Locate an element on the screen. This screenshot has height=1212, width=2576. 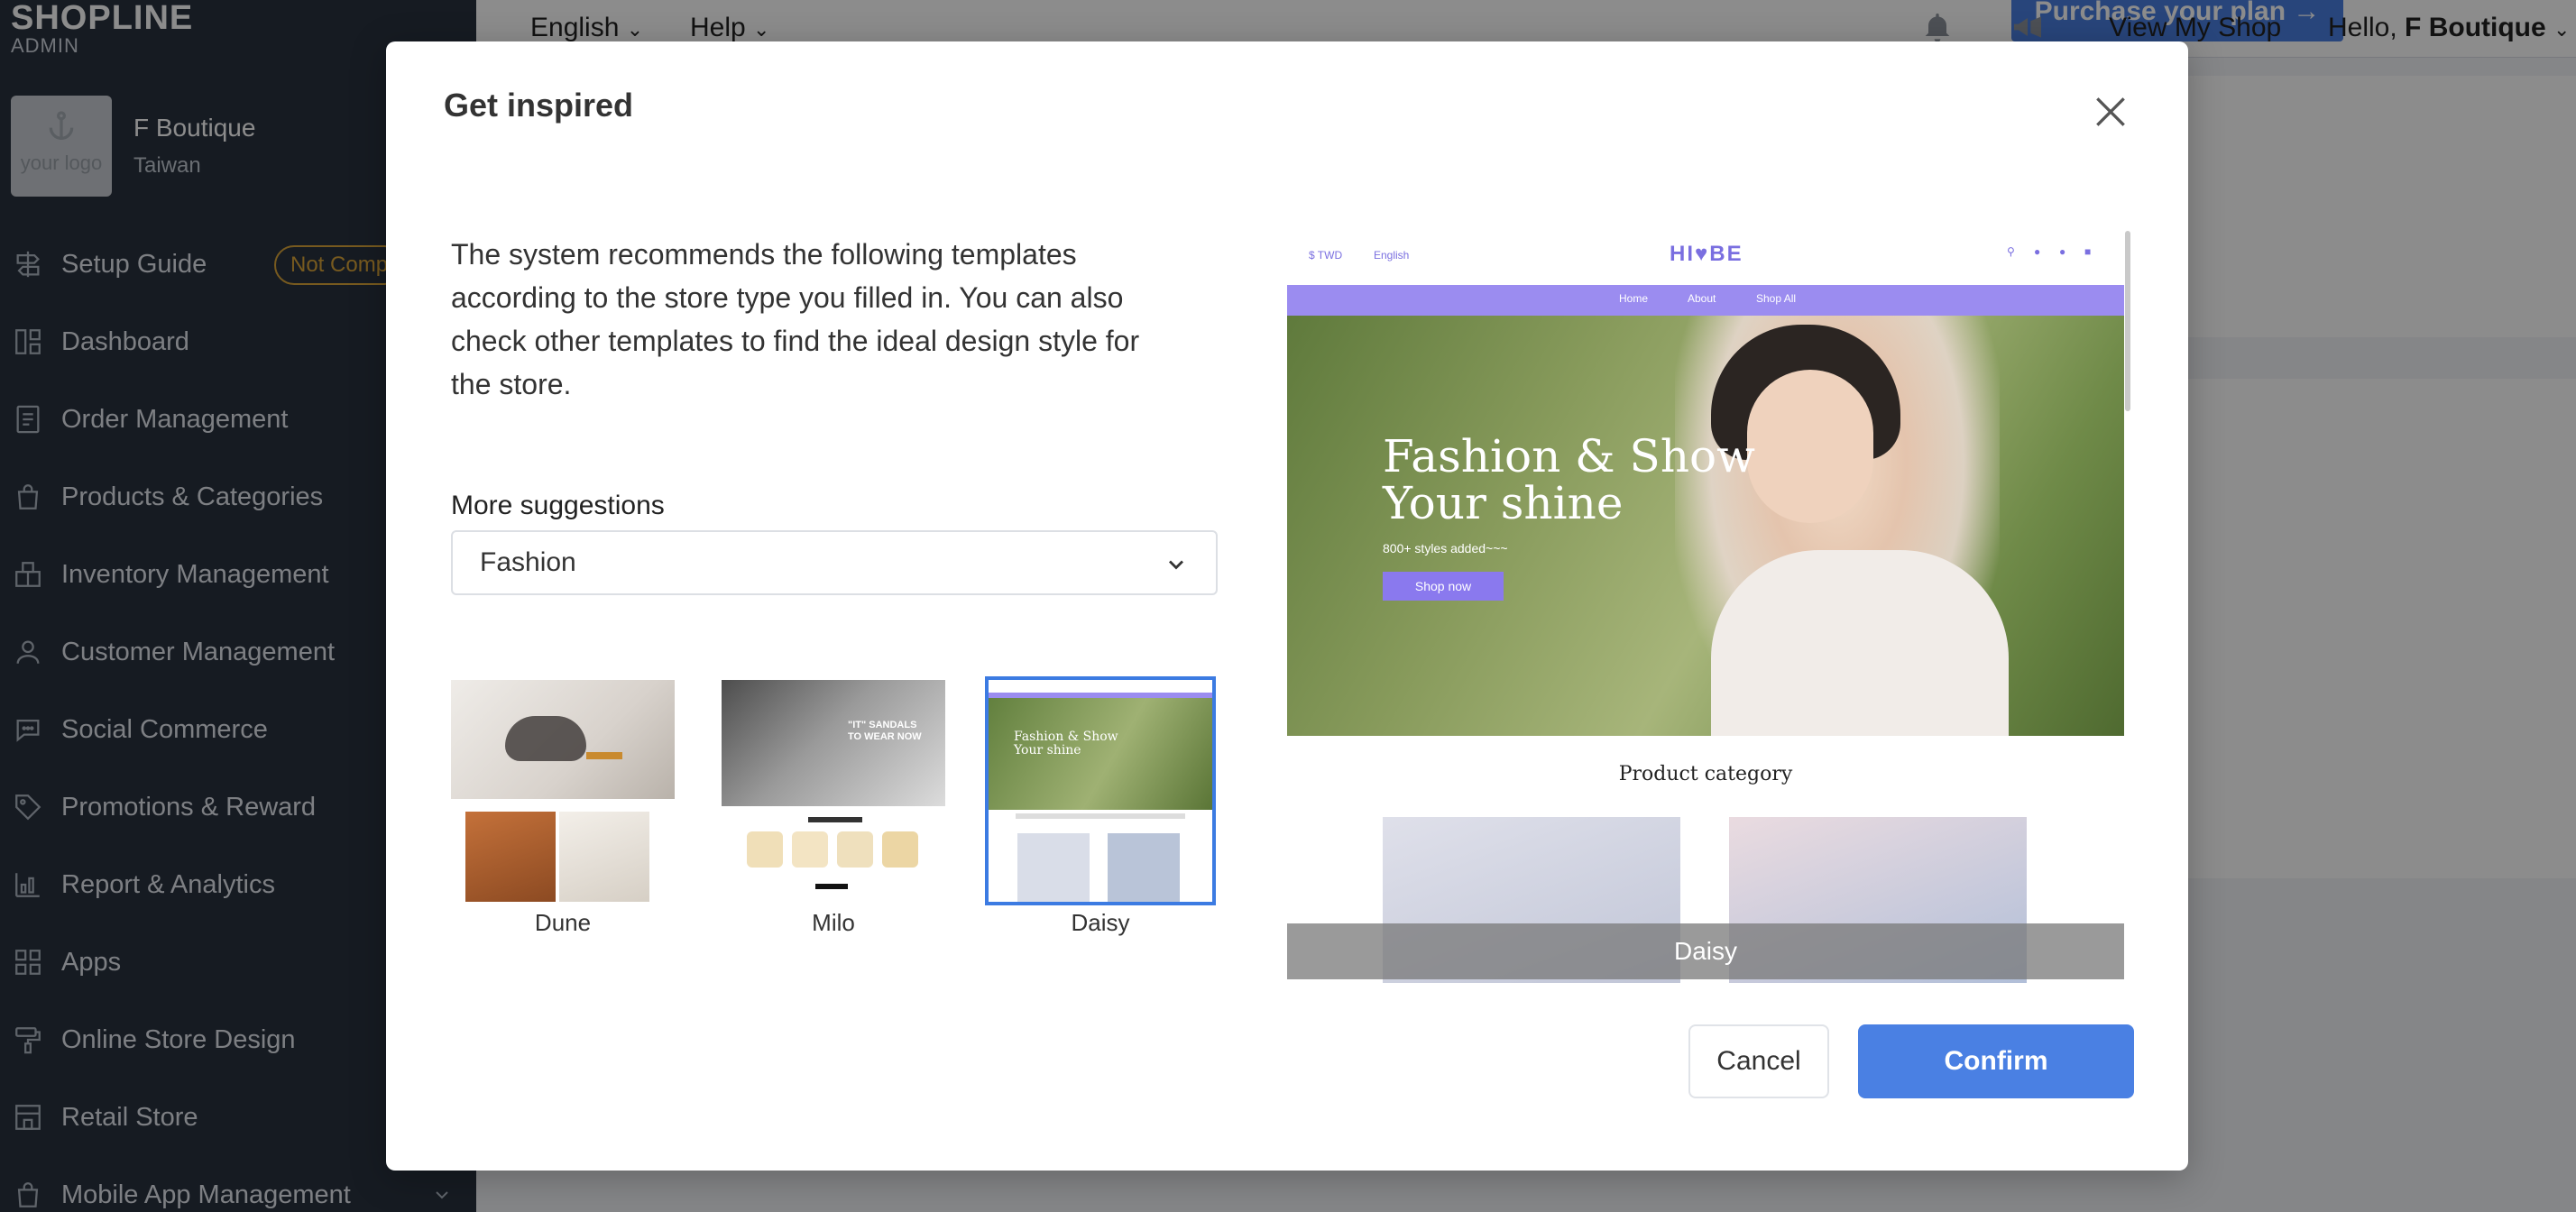
store-type-select: Fashion is located at coordinates (835, 562).